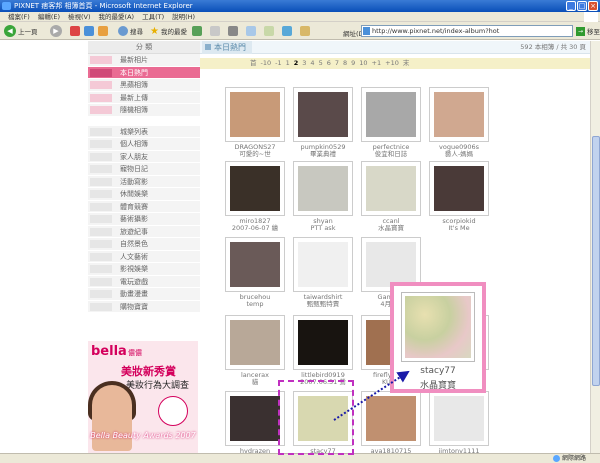 This screenshot has width=600, height=463. What do you see at coordinates (89, 31) in the screenshot?
I see `refresh-button` at bounding box center [89, 31].